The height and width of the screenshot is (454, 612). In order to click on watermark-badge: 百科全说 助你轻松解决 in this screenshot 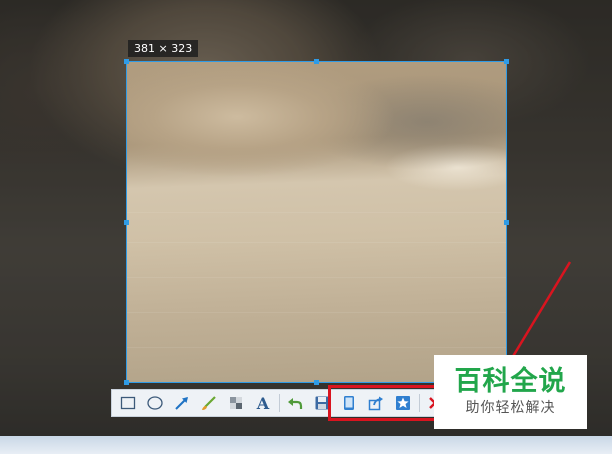, I will do `click(510, 392)`.